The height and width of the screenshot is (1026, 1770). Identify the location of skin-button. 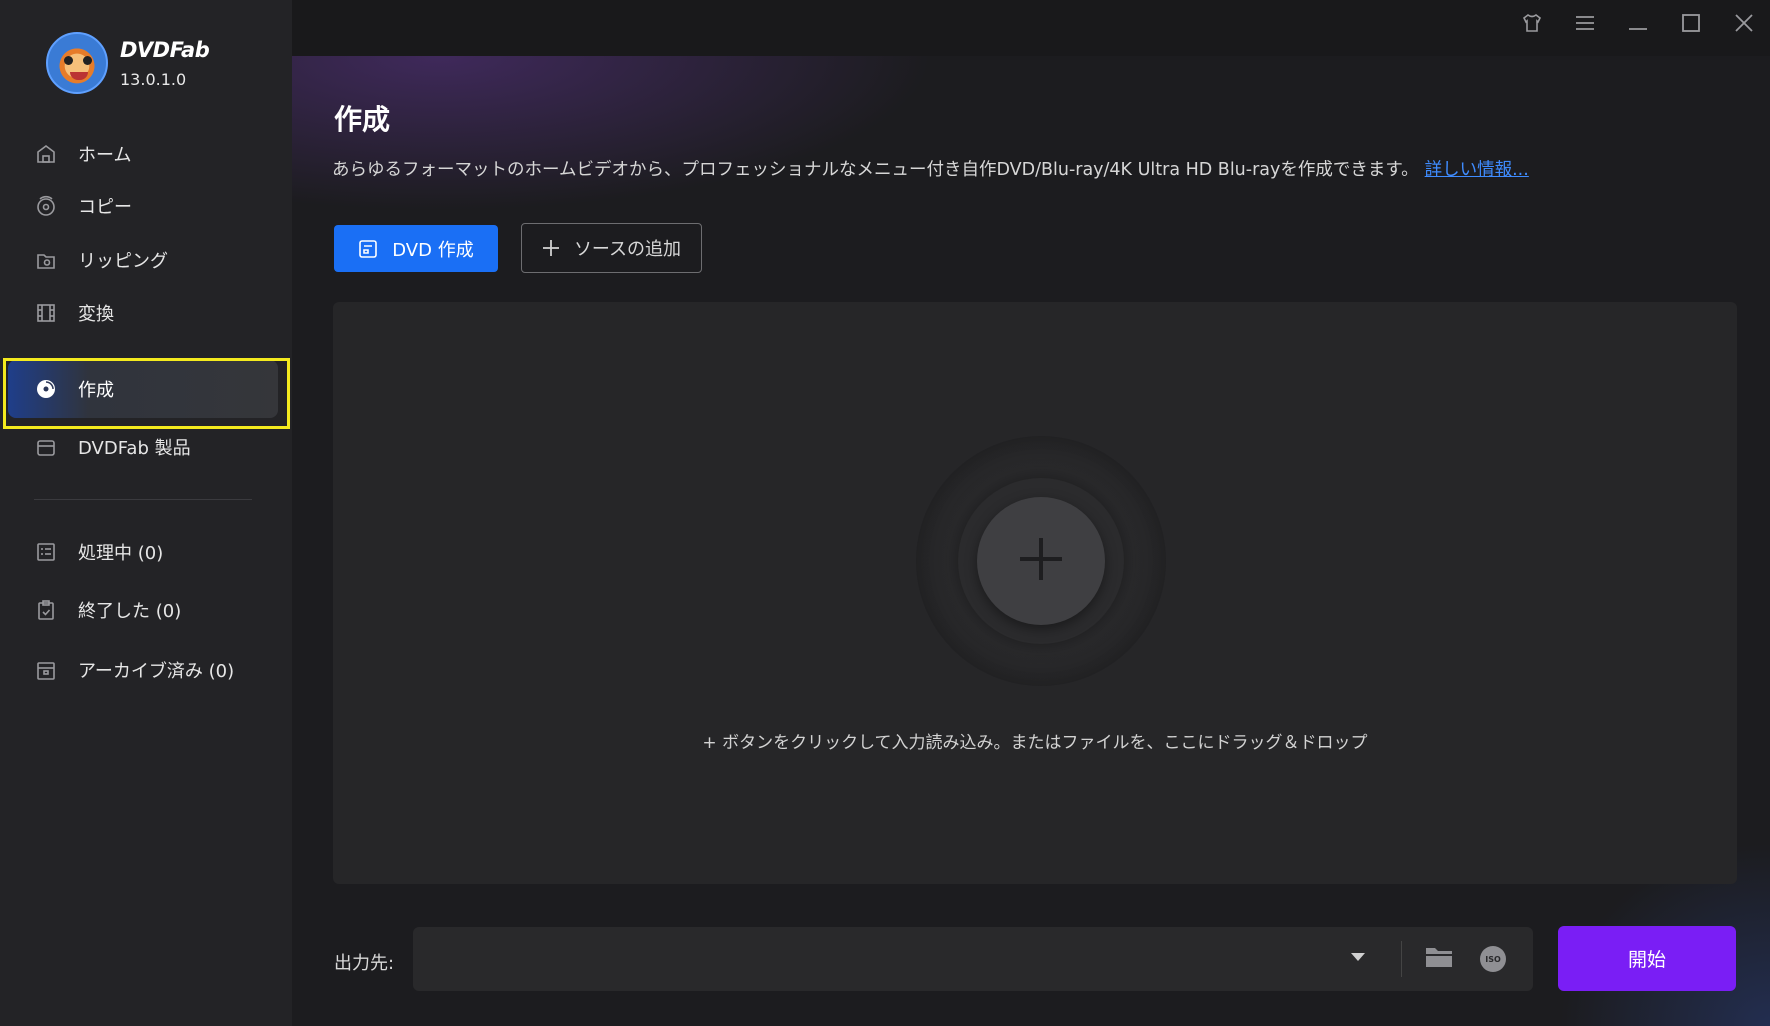
(1531, 25).